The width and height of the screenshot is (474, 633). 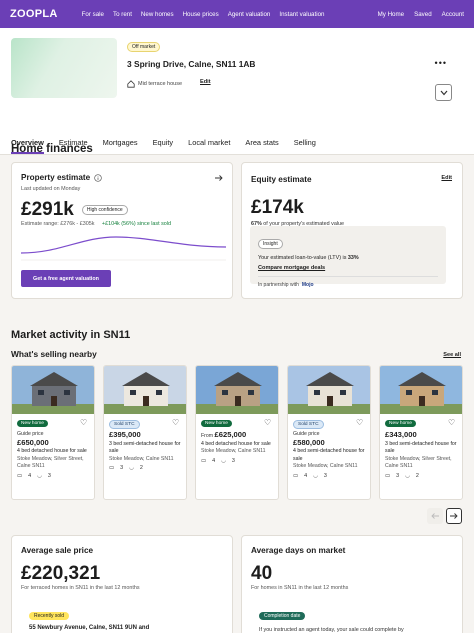 I want to click on bath-icon: ◡, so click(x=131, y=468).